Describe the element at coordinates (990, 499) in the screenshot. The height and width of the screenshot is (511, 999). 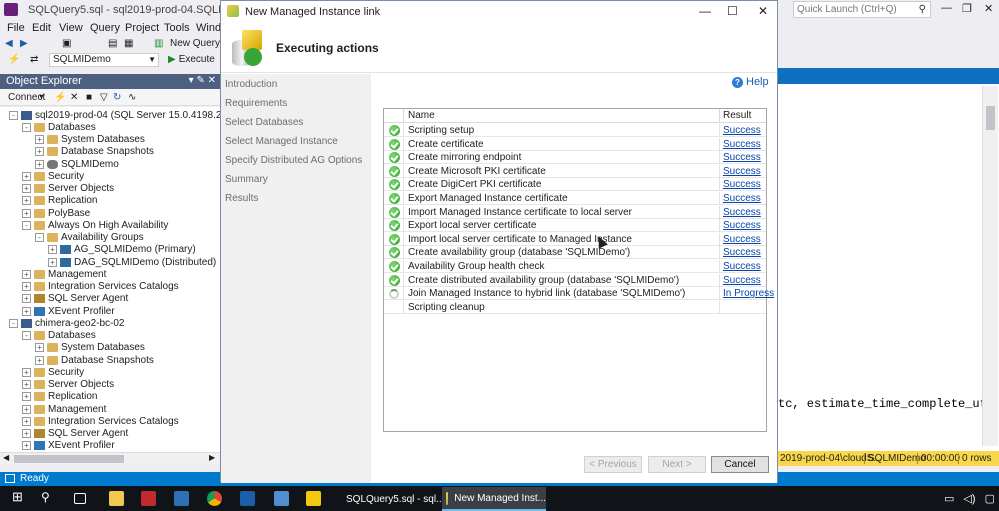
I see `notification-icon: ▢` at that location.